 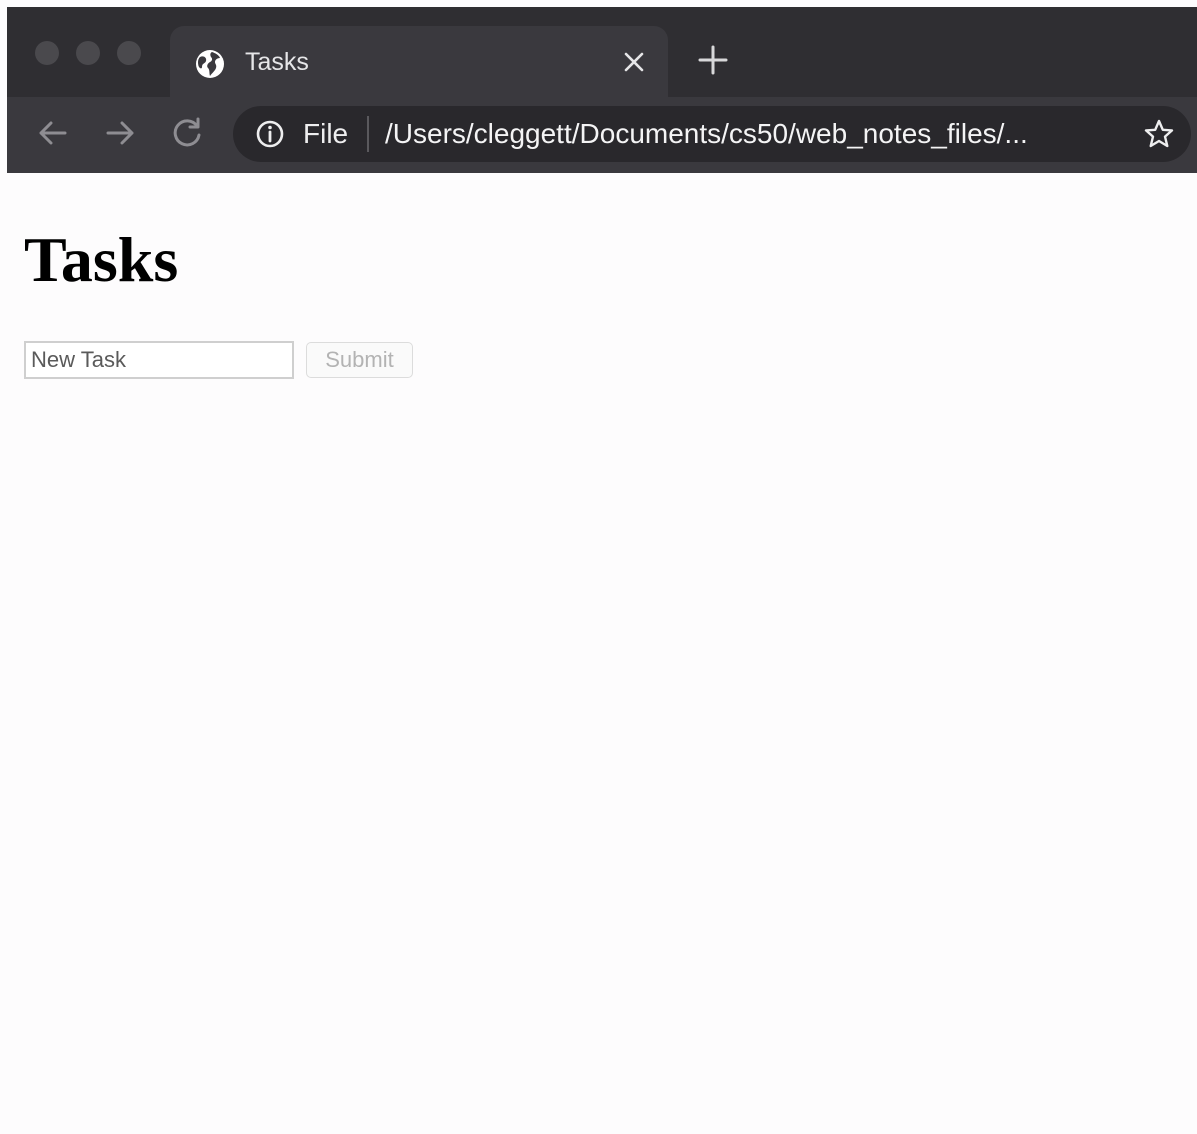 I want to click on tab-strip: Tasks, so click(x=602, y=52).